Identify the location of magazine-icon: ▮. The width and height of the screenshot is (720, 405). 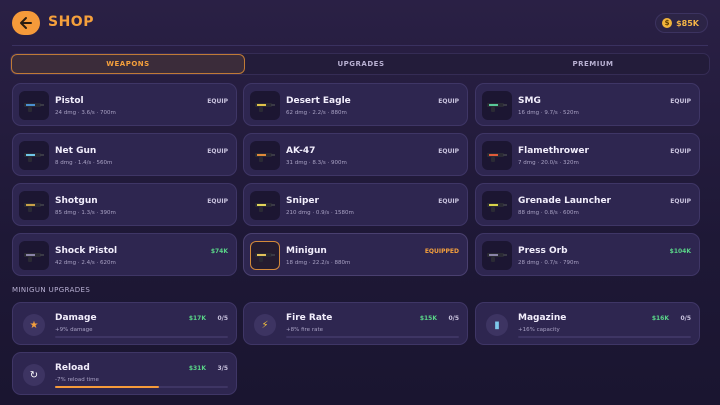
(497, 325).